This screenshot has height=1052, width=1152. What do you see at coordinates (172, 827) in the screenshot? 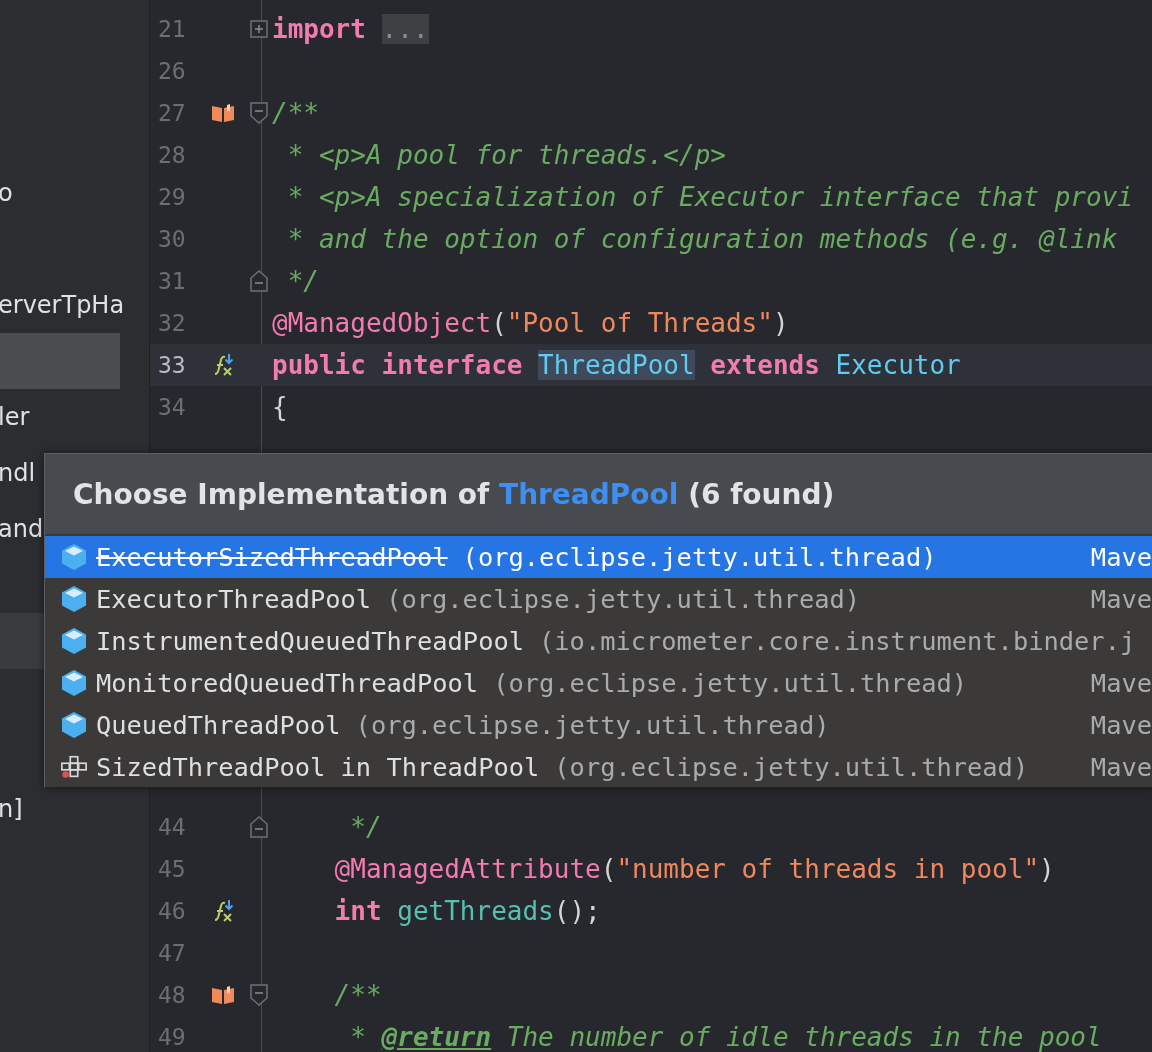
I see `line-number: 44` at bounding box center [172, 827].